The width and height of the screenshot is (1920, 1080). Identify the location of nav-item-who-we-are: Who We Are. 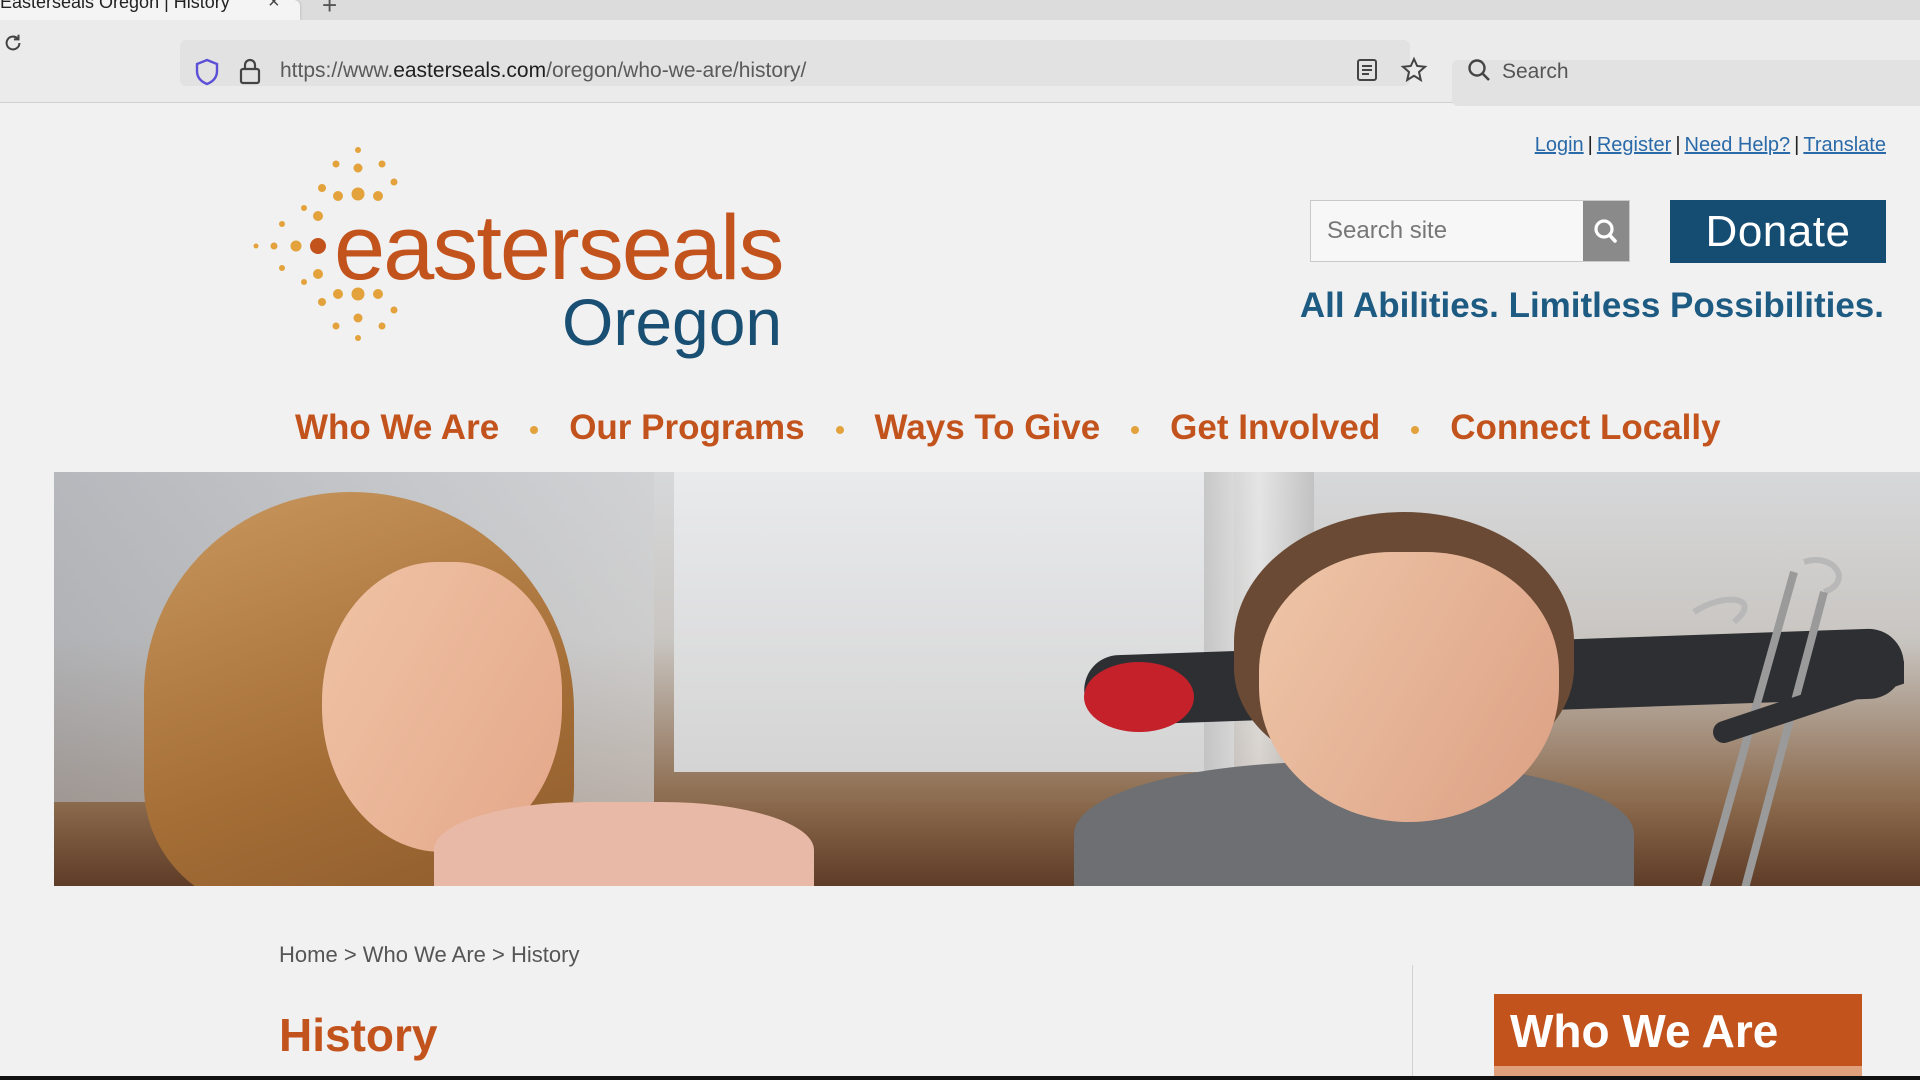
(397, 428).